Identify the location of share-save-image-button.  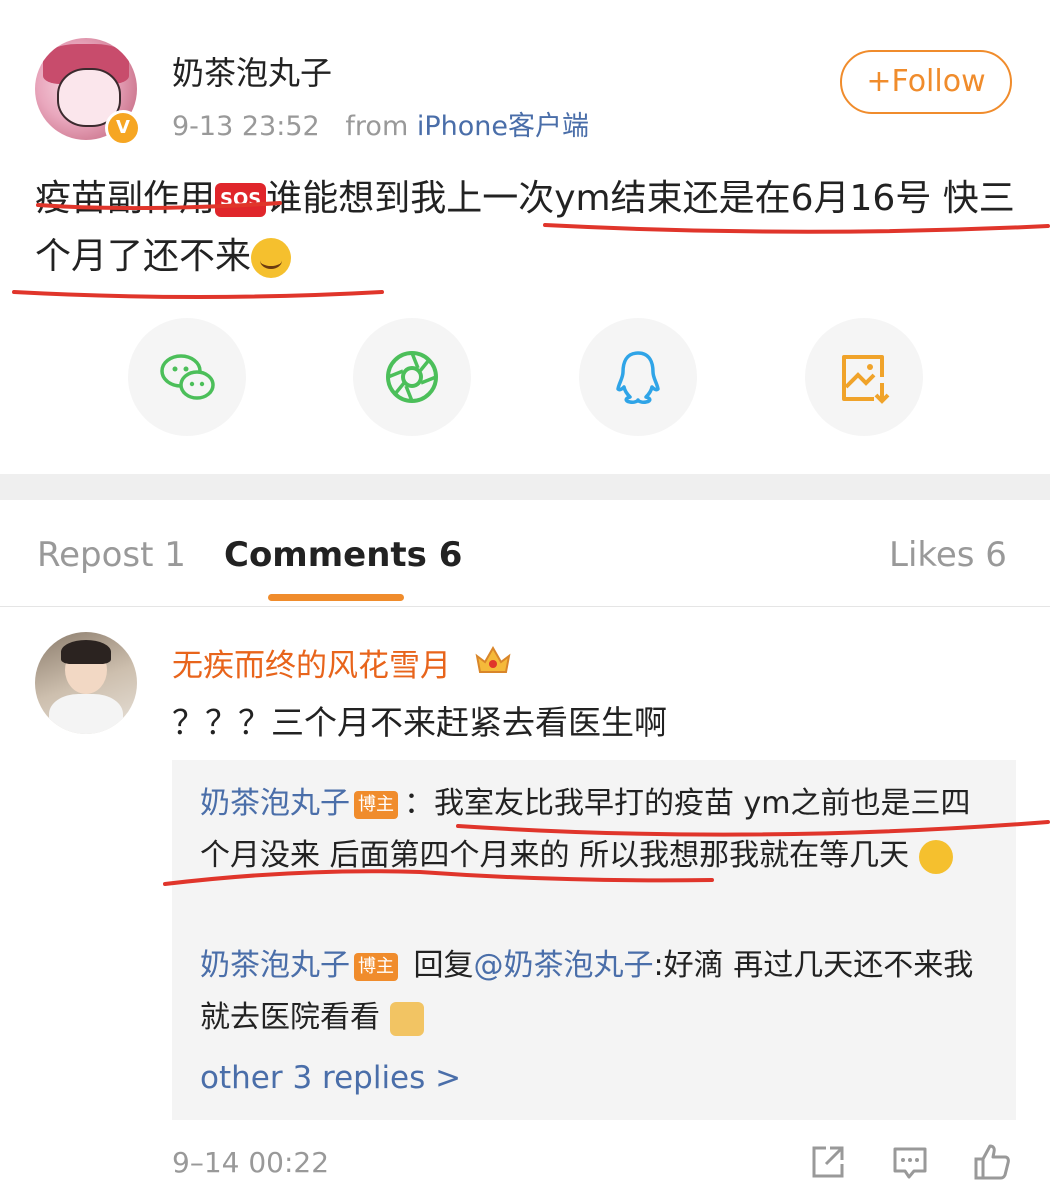
(864, 377).